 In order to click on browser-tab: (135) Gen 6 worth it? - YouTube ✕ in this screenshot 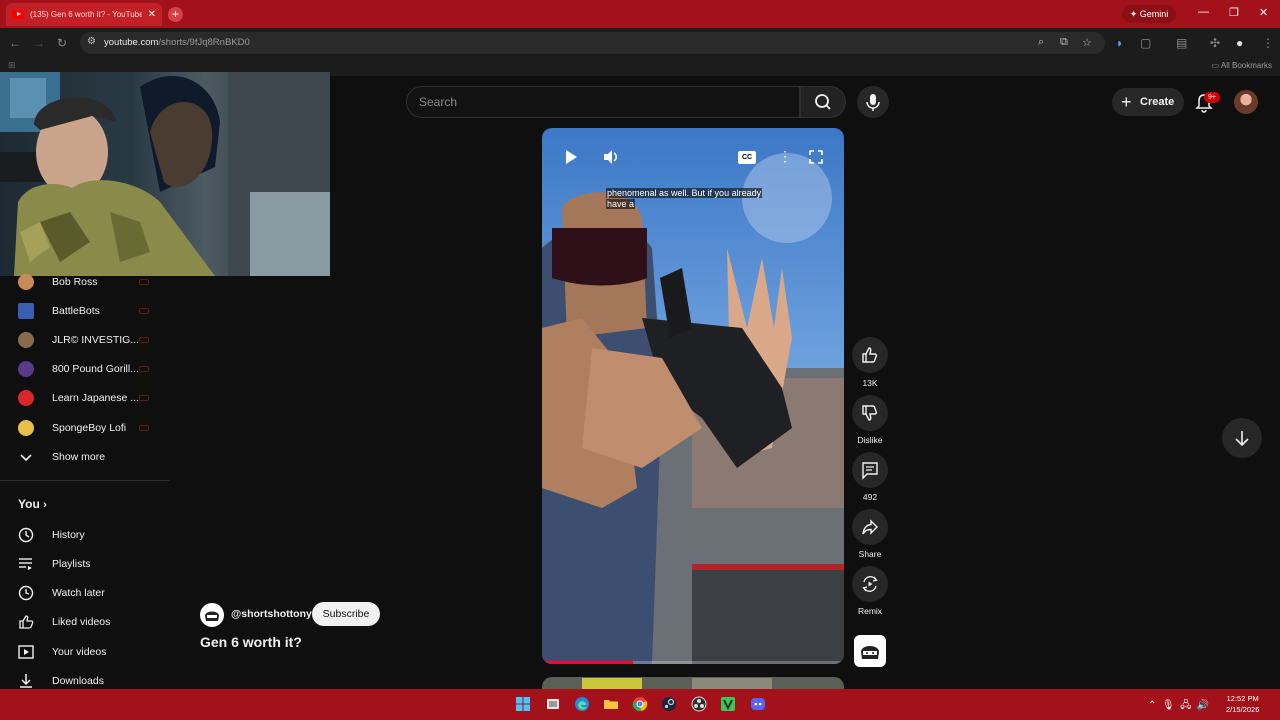, I will do `click(84, 14)`.